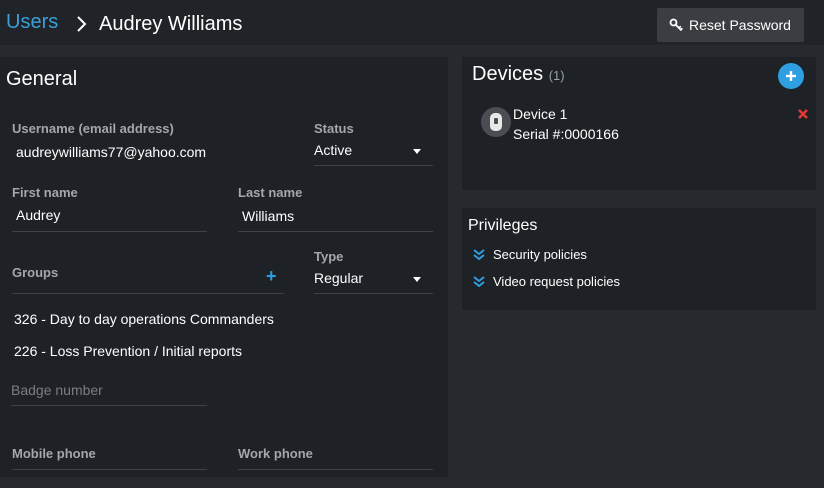 This screenshot has height=488, width=824. What do you see at coordinates (566, 134) in the screenshot?
I see `device-serial: Serial #:0000166` at bounding box center [566, 134].